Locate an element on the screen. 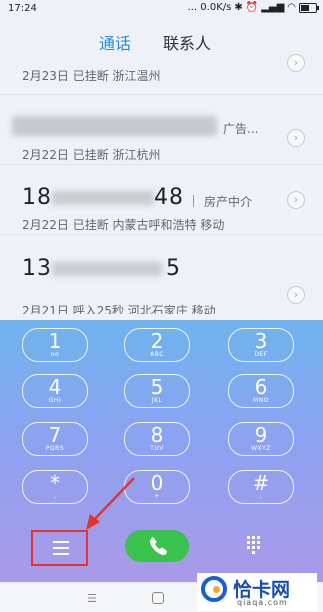 Image resolution: width=323 pixels, height=612 pixels. key-digit: 2 is located at coordinates (157, 341).